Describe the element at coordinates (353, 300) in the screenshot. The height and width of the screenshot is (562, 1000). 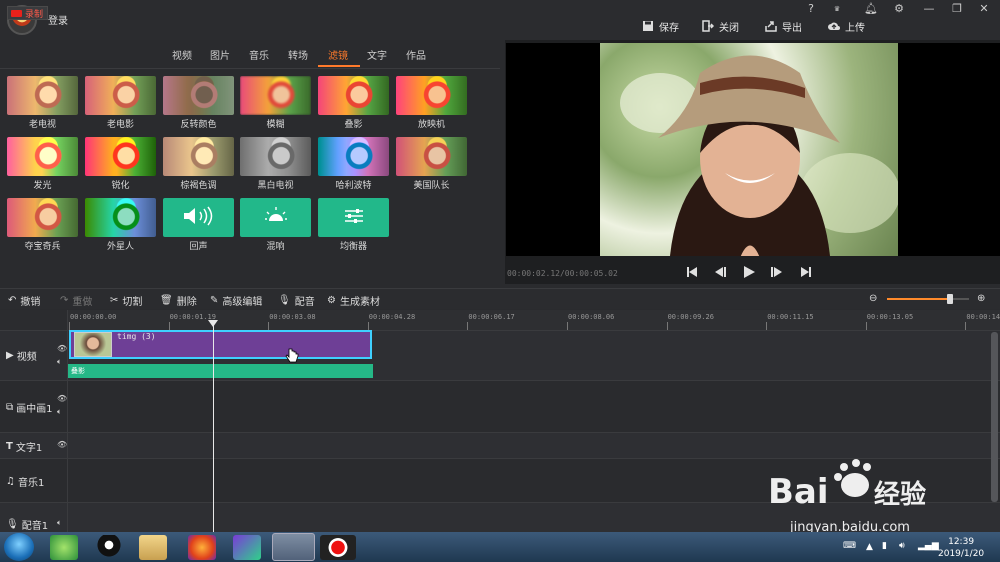
I see `generate-button: ⚙ 生成素材` at that location.